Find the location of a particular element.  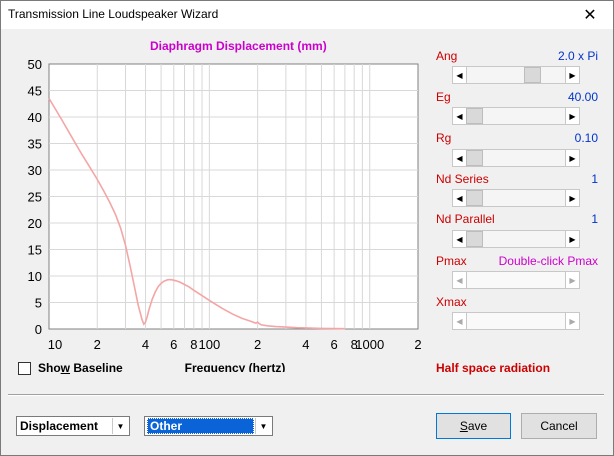

title-bar: Transmission Line Loudspeaker Wizard ✕ is located at coordinates (307, 15).